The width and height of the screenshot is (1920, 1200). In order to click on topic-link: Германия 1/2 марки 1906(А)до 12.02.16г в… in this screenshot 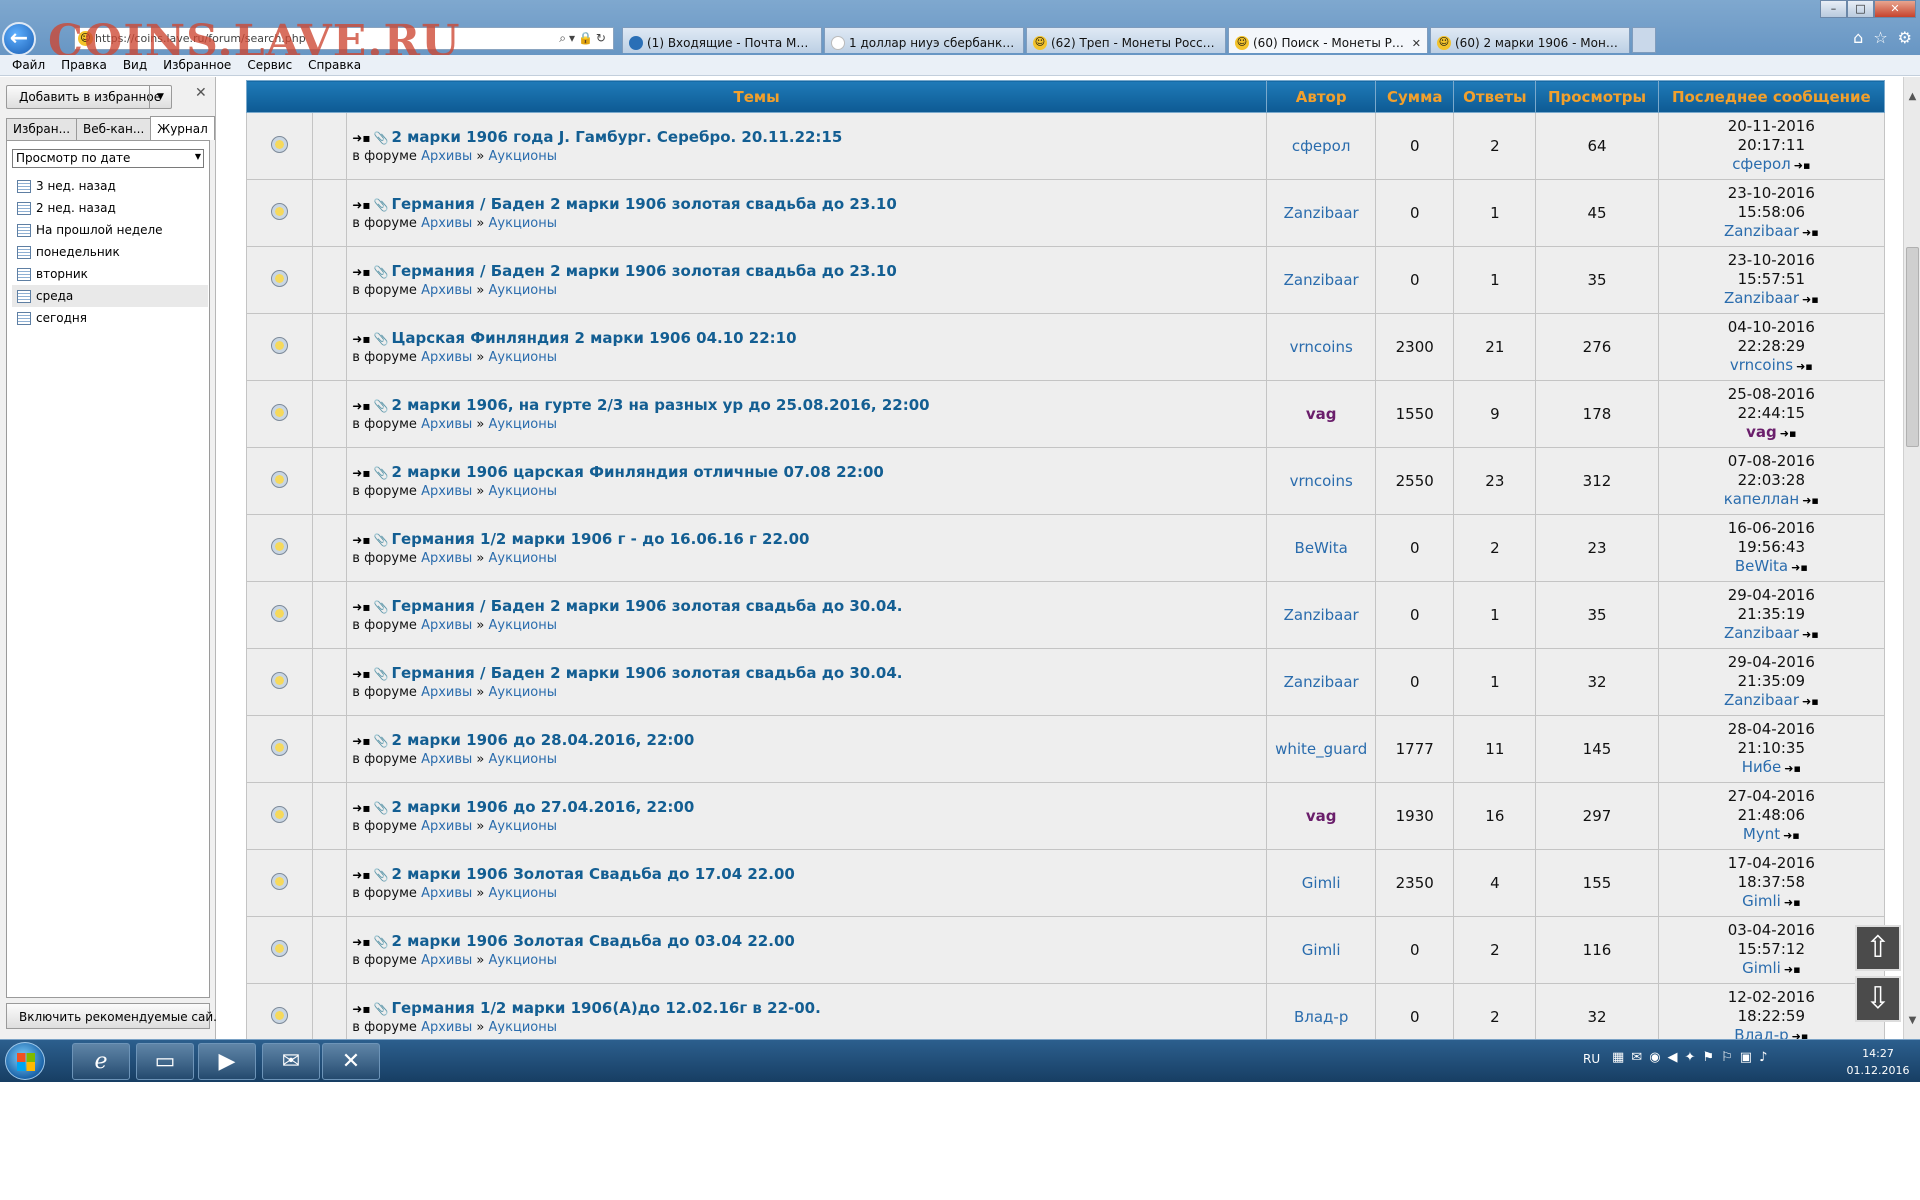, I will do `click(605, 1008)`.